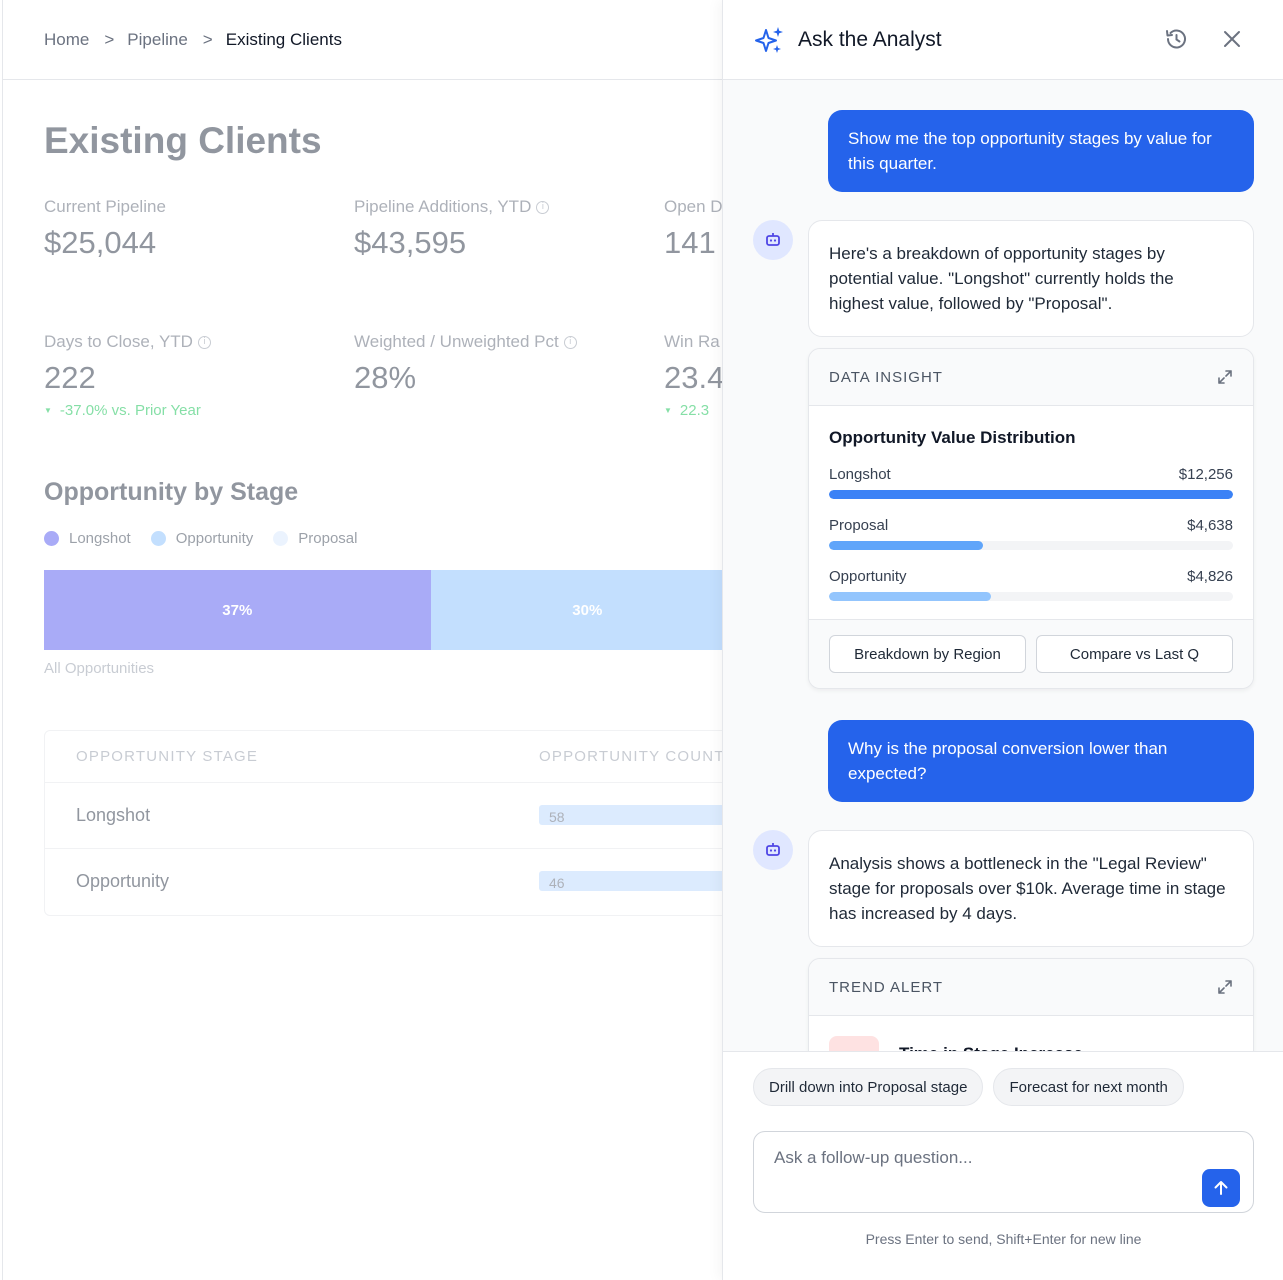 This screenshot has width=1283, height=1280. I want to click on card-actions: Breakdown by Region Compare vs Last Q, so click(1031, 653).